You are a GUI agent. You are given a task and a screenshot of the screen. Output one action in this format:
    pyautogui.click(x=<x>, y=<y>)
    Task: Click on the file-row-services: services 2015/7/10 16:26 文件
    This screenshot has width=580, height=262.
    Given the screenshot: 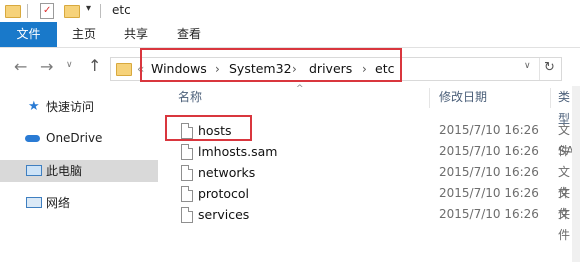 What is the action you would take?
    pyautogui.click(x=370, y=223)
    